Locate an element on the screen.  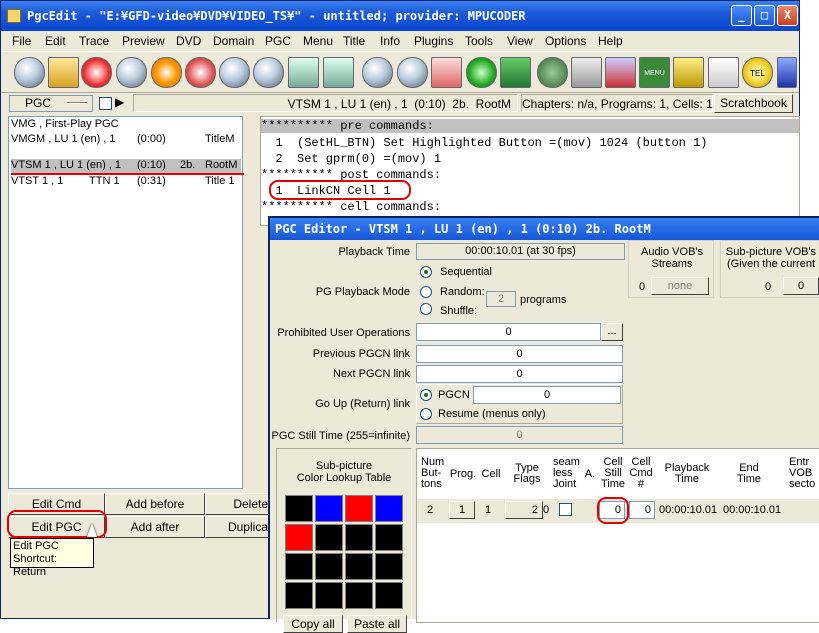
search-icon is located at coordinates (200, 72).